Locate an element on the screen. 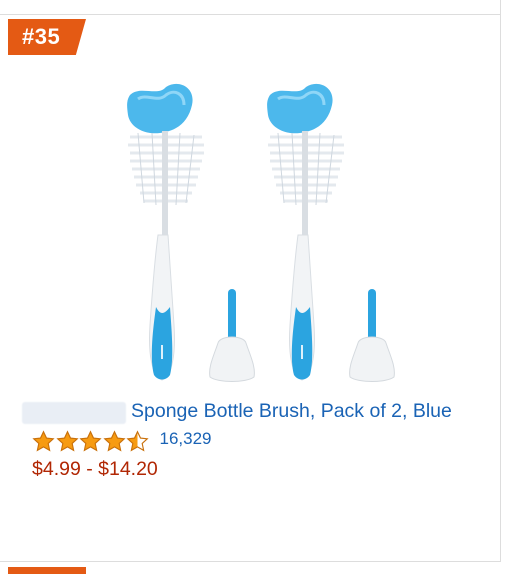 The width and height of the screenshot is (512, 574). next-rank-badge-edge is located at coordinates (47, 570).